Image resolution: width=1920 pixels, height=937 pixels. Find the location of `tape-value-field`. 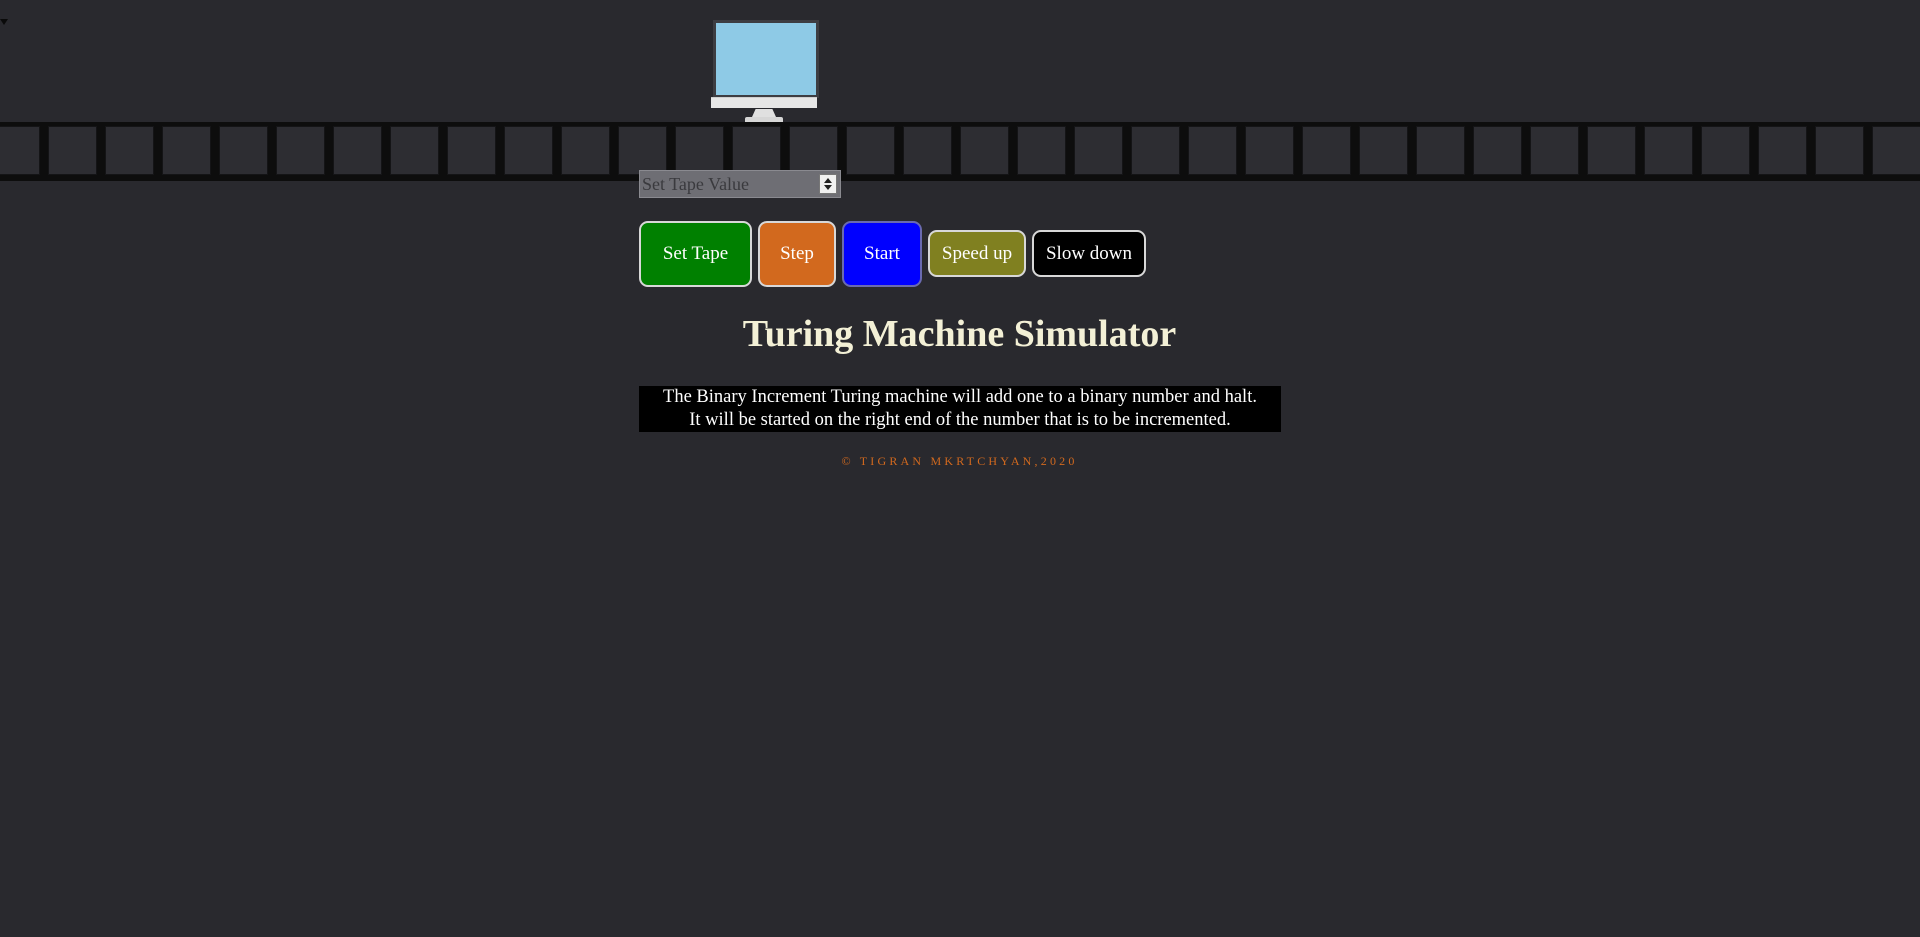

tape-value-field is located at coordinates (740, 184).